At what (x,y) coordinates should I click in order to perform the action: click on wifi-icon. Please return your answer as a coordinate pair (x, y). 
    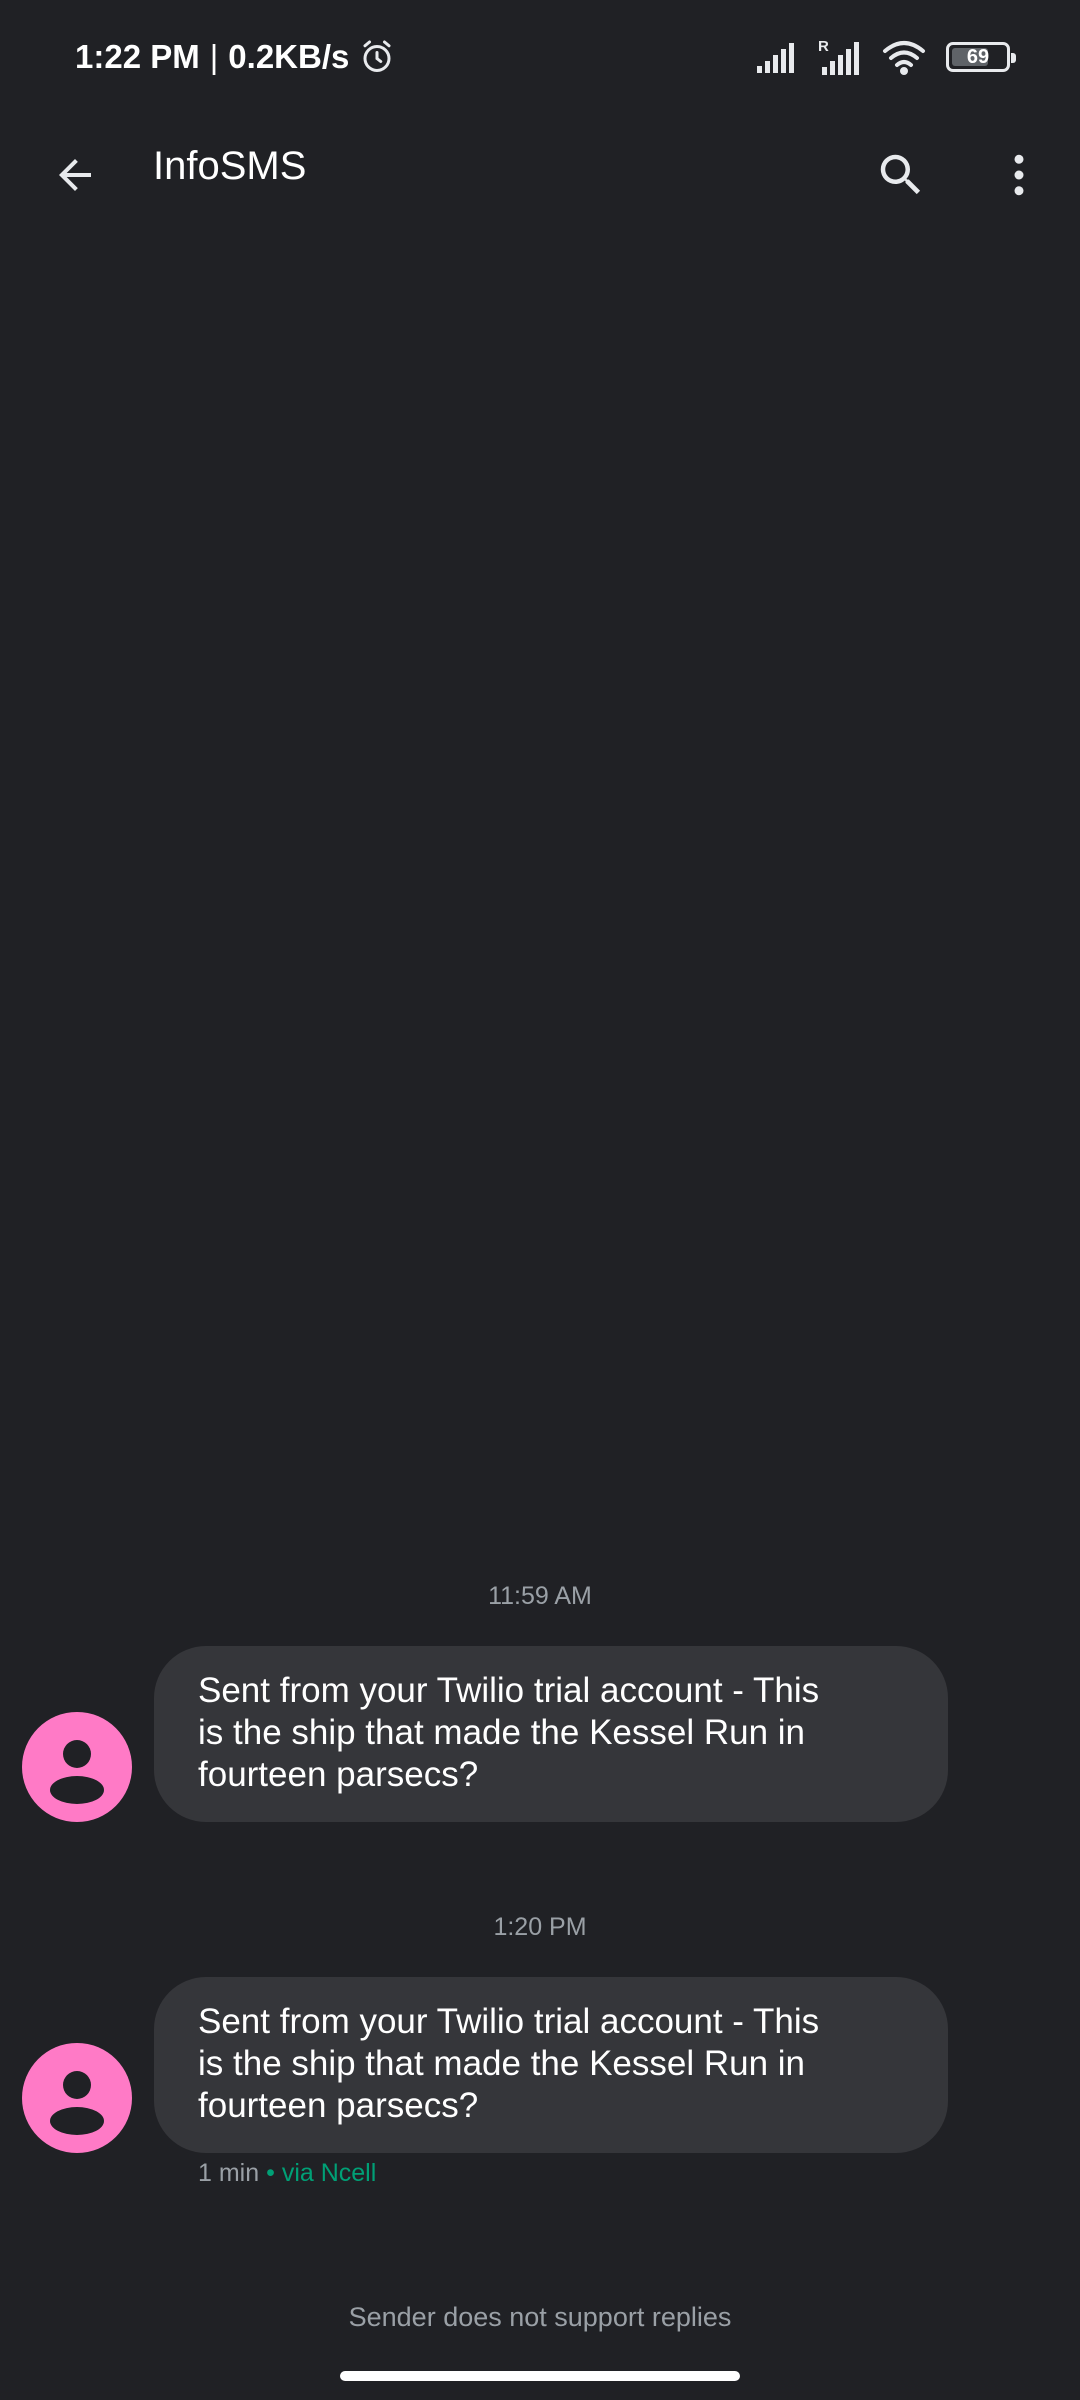
    Looking at the image, I should click on (904, 57).